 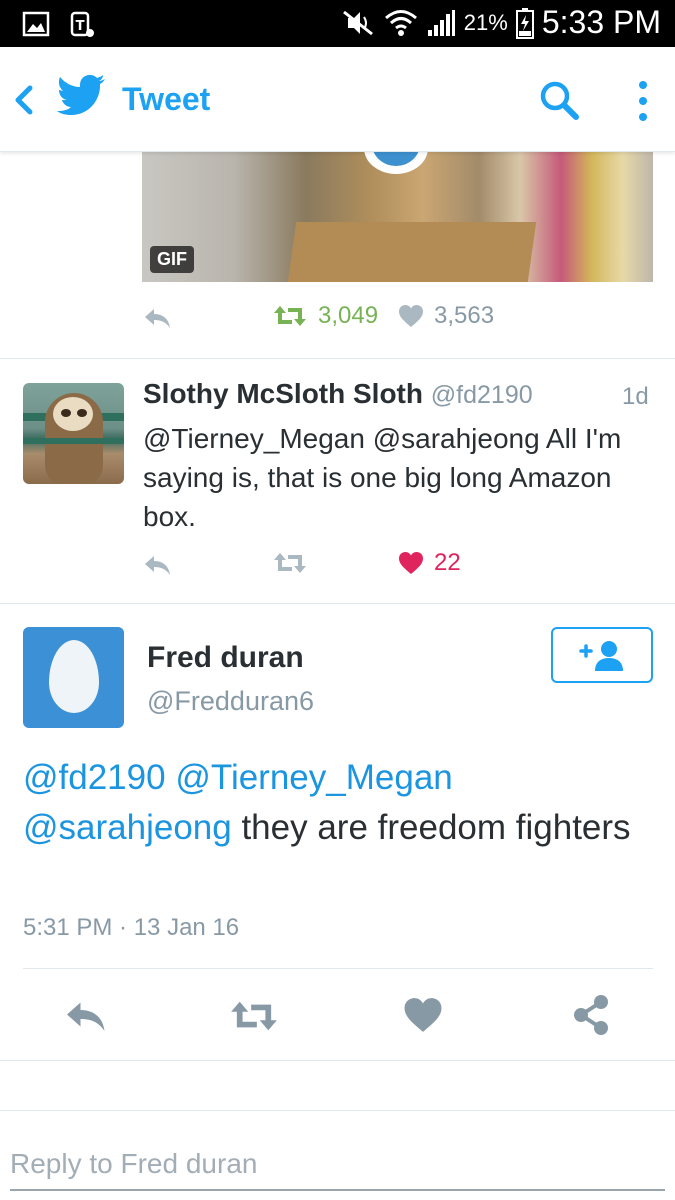 What do you see at coordinates (357, 22) in the screenshot?
I see `mute-icon` at bounding box center [357, 22].